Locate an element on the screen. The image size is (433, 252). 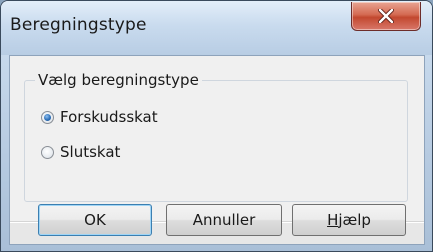
cancel-button: Annuller is located at coordinates (224, 220).